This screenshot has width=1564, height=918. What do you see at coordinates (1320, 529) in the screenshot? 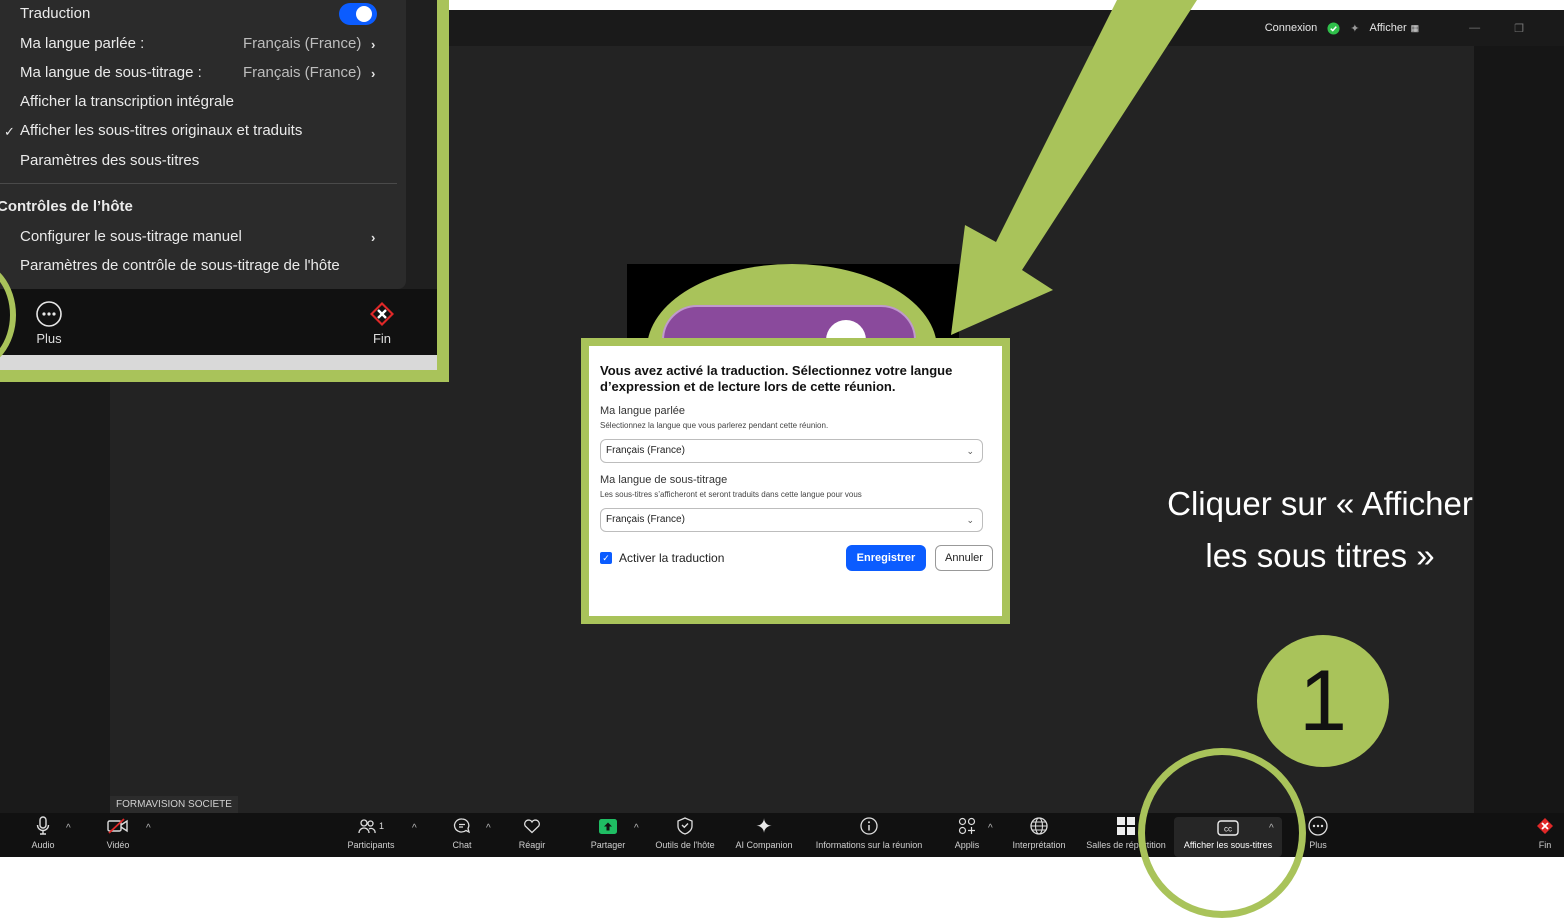
I see `instruction-text: Cliquer sur « Afficher les sous titres »` at bounding box center [1320, 529].